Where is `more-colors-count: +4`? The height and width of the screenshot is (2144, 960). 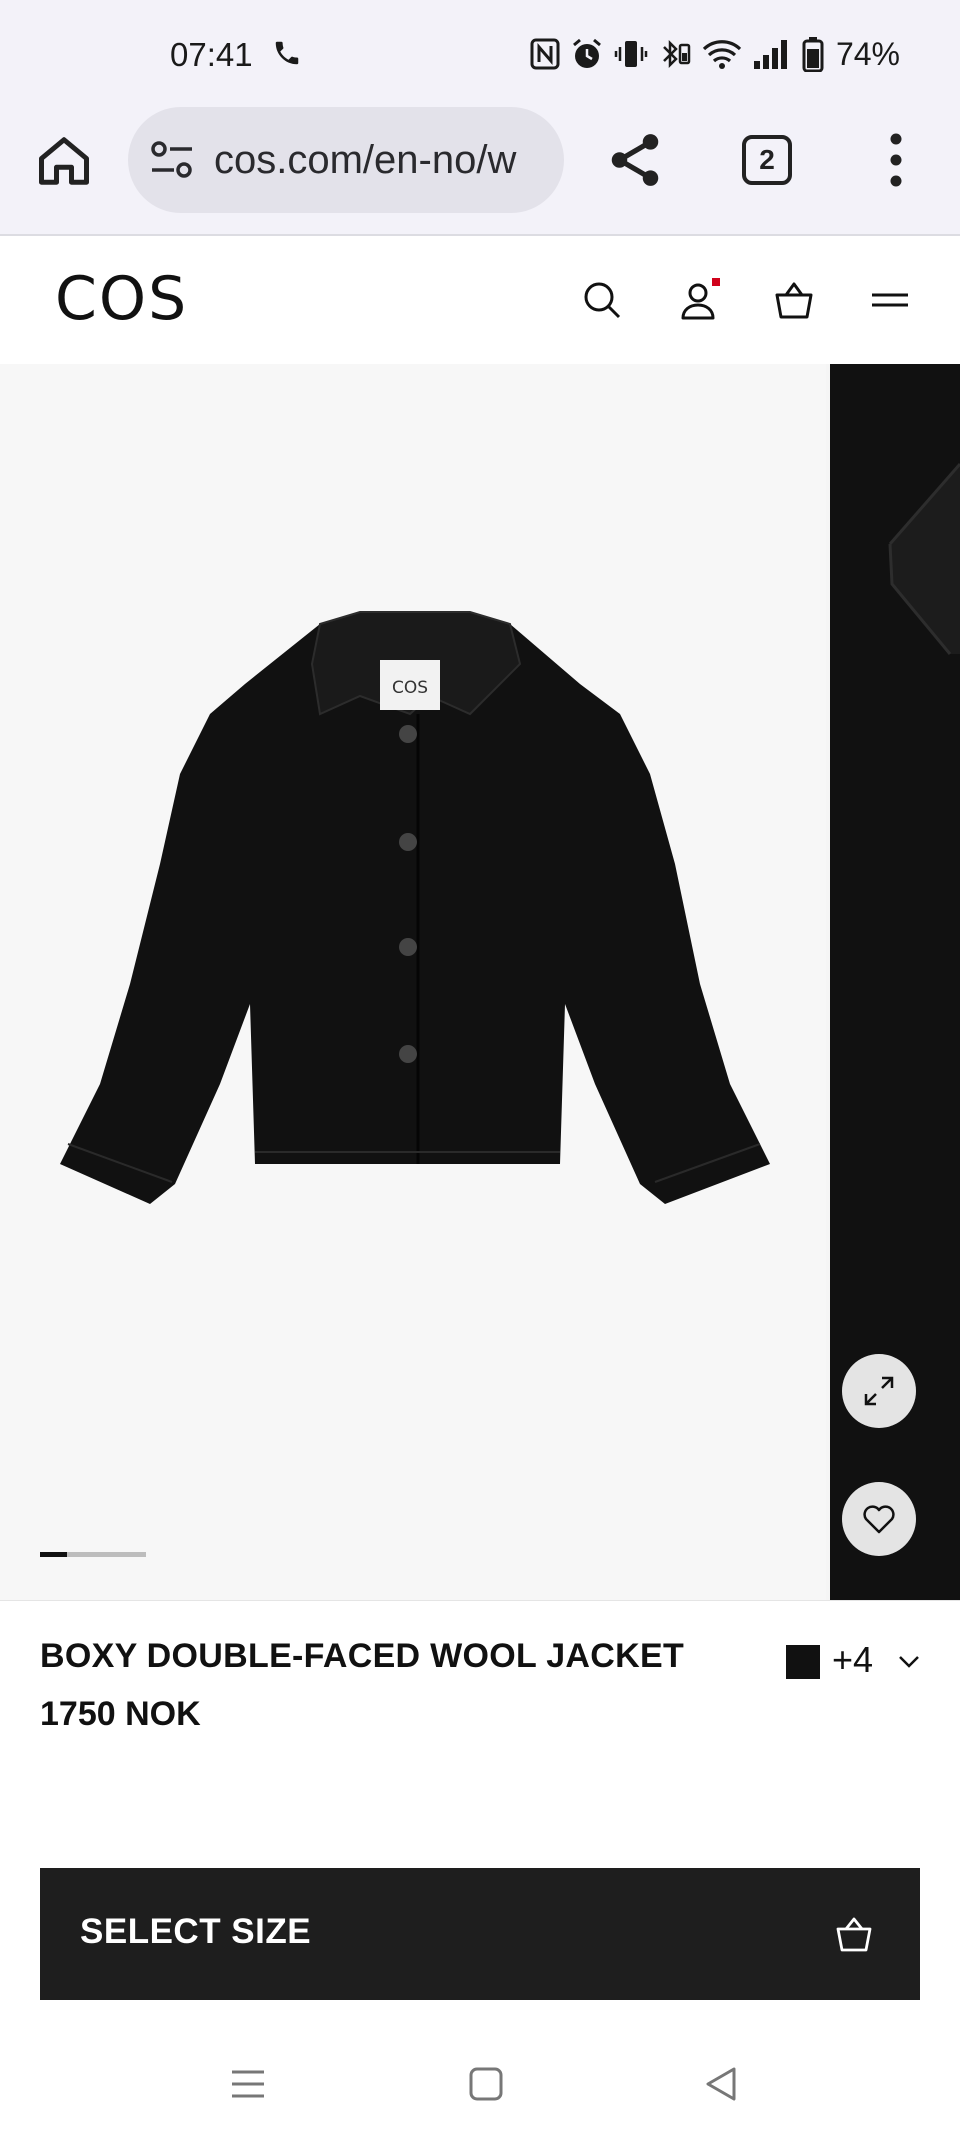
more-colors-count: +4 is located at coordinates (852, 1660).